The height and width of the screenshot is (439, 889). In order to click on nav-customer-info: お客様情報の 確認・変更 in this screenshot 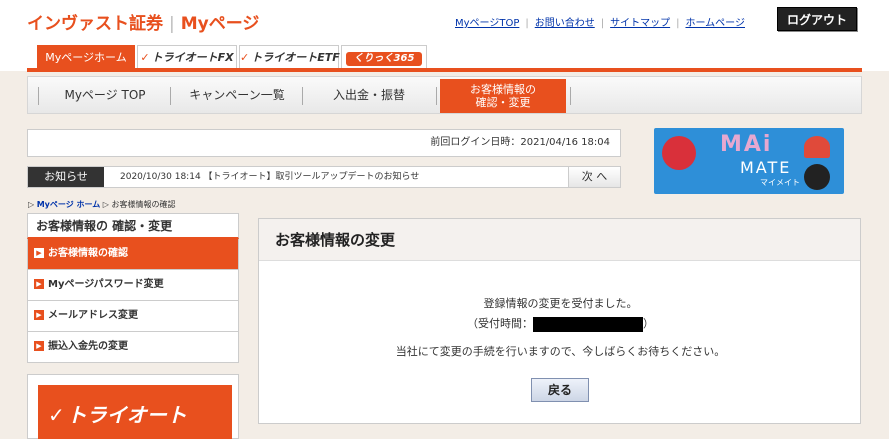, I will do `click(503, 96)`.